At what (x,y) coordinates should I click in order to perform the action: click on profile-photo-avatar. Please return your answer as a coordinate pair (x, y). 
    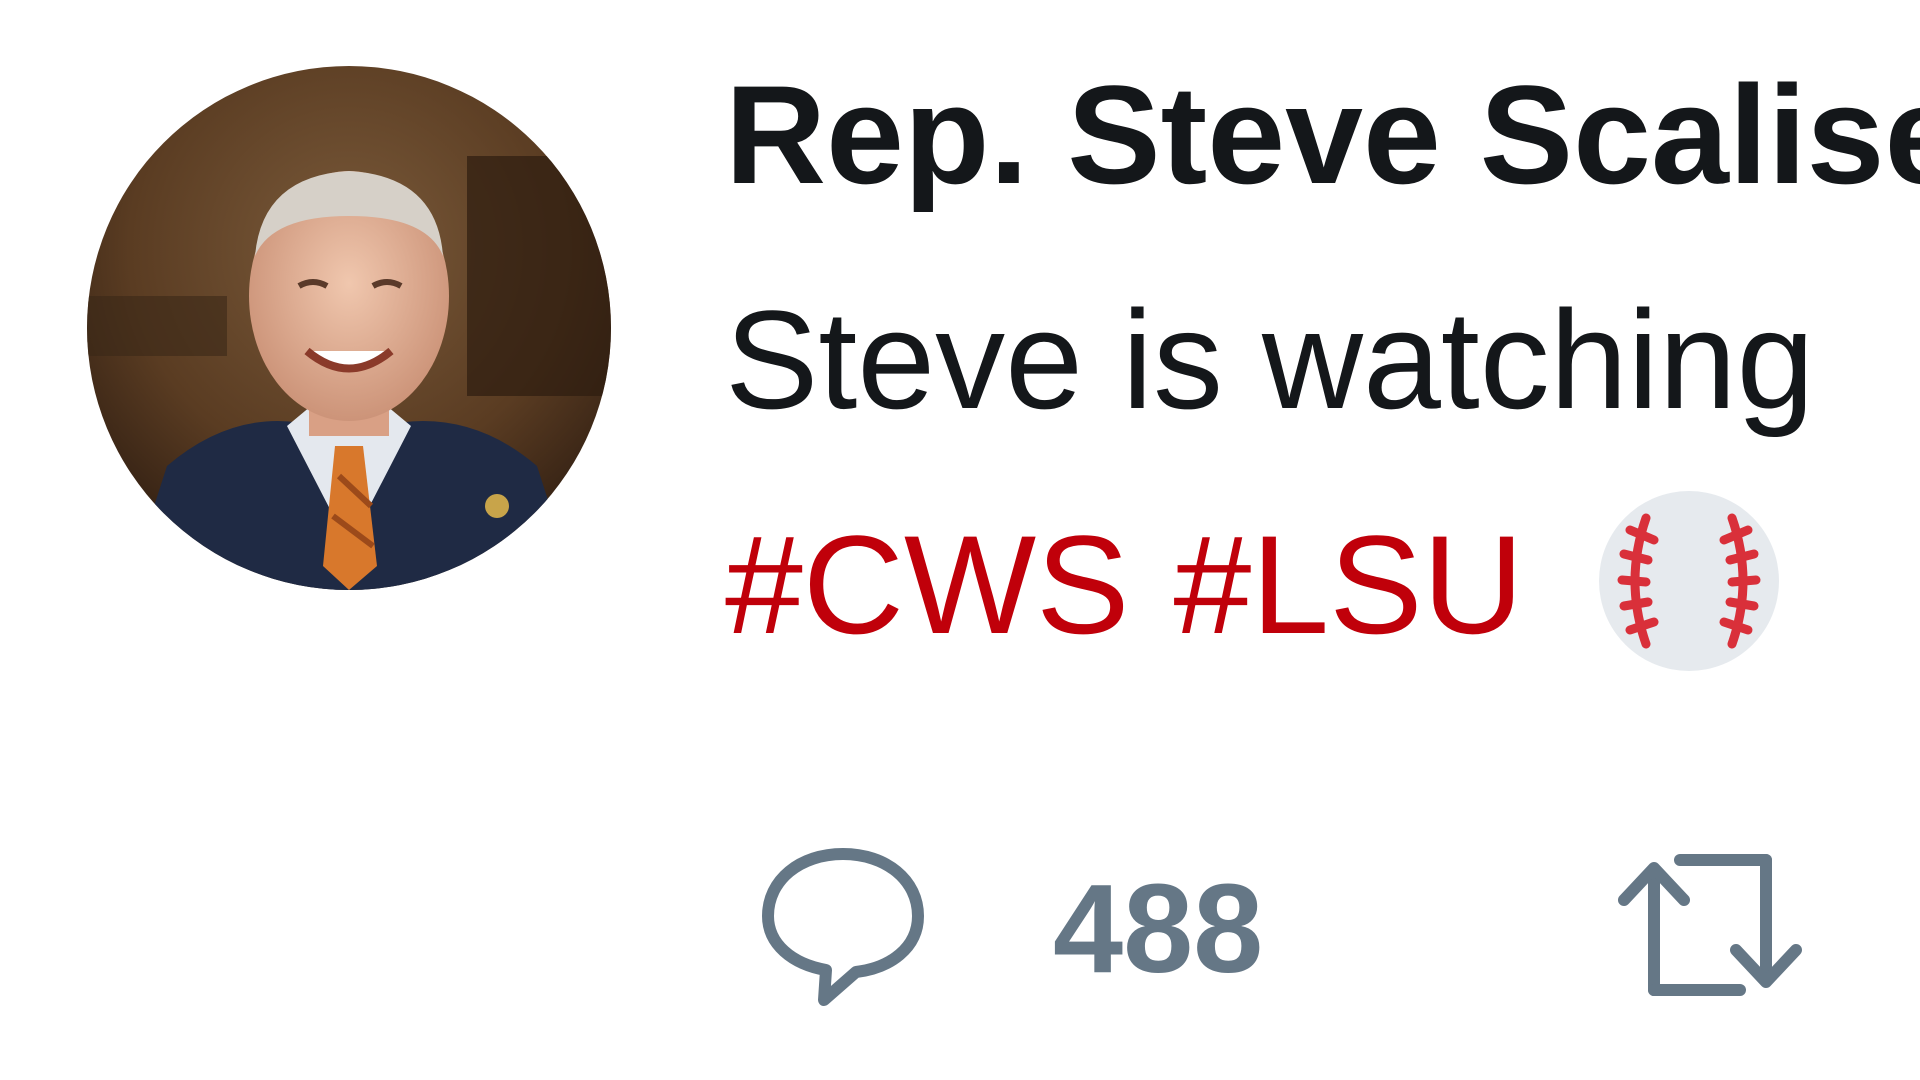
    Looking at the image, I should click on (349, 328).